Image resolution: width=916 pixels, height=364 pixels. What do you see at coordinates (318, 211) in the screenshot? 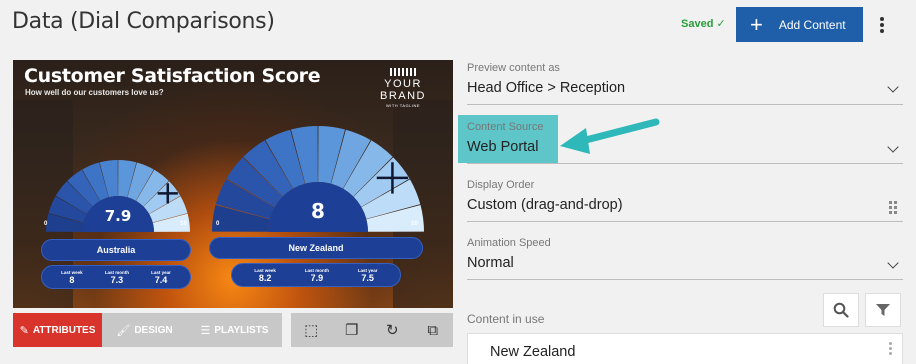
I see `dial-right-value: 8` at bounding box center [318, 211].